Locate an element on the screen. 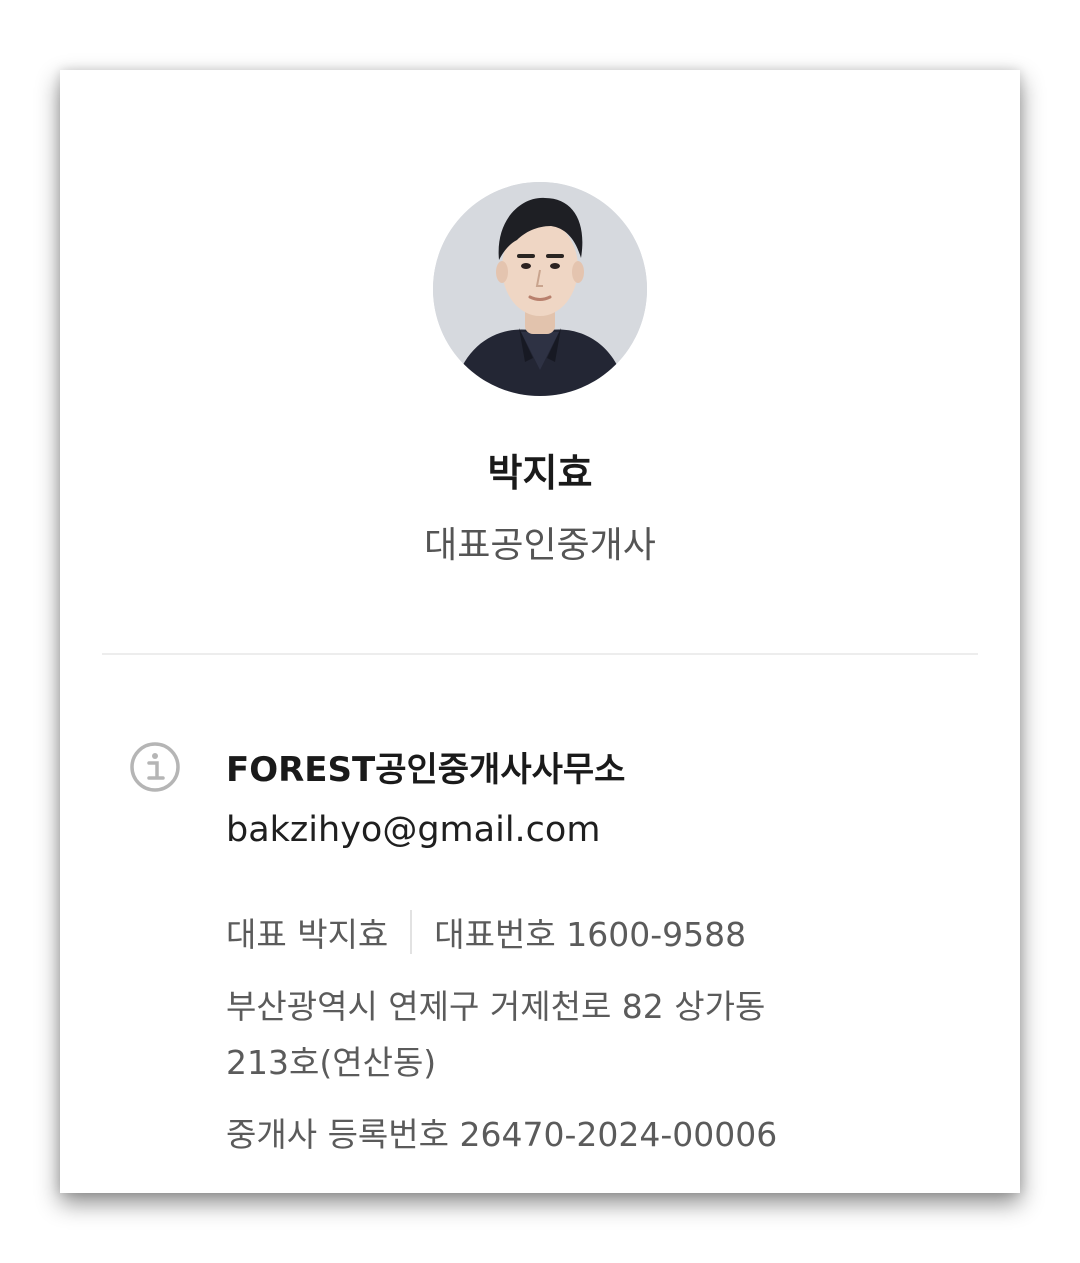 The height and width of the screenshot is (1263, 1080). email-address: bakzihyo@gmail.com is located at coordinates (413, 830).